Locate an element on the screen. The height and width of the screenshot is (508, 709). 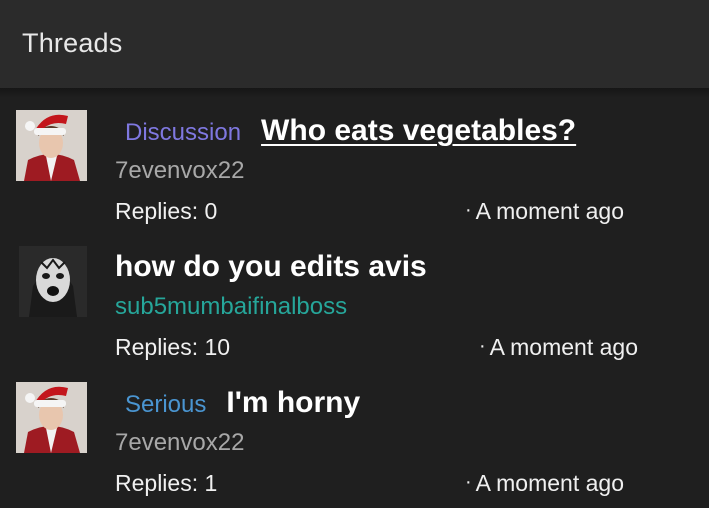
thread-replies: Replies: 1 is located at coordinates (166, 483).